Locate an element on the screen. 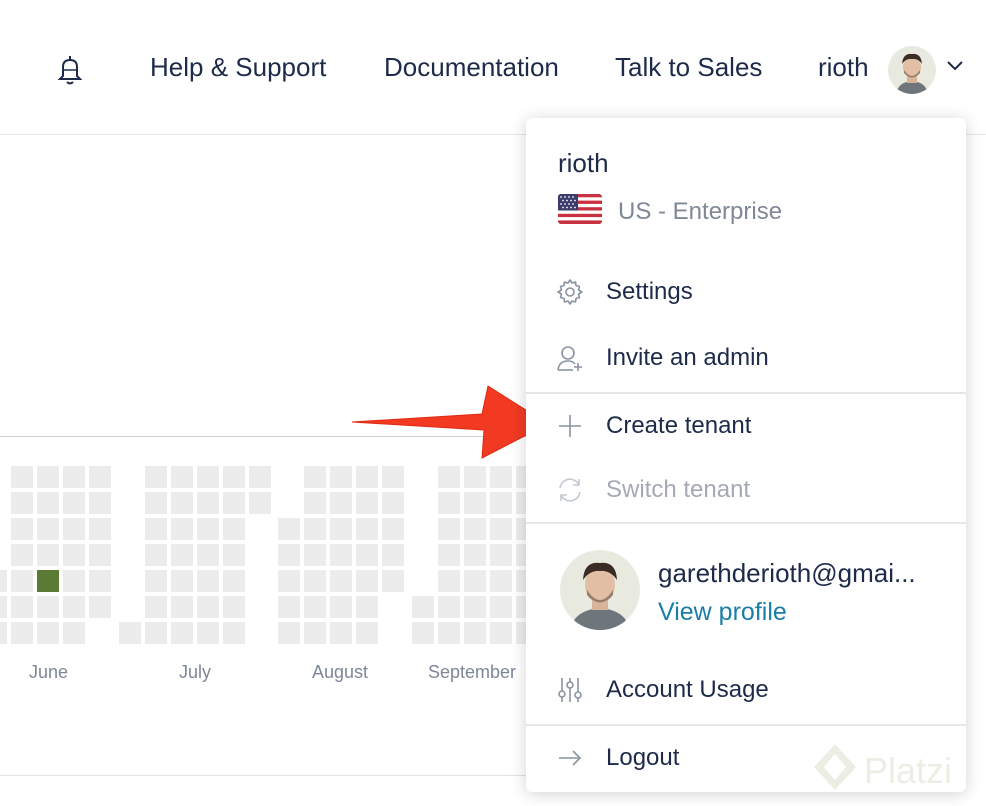  settings-menu-item: Settings is located at coordinates (746, 292).